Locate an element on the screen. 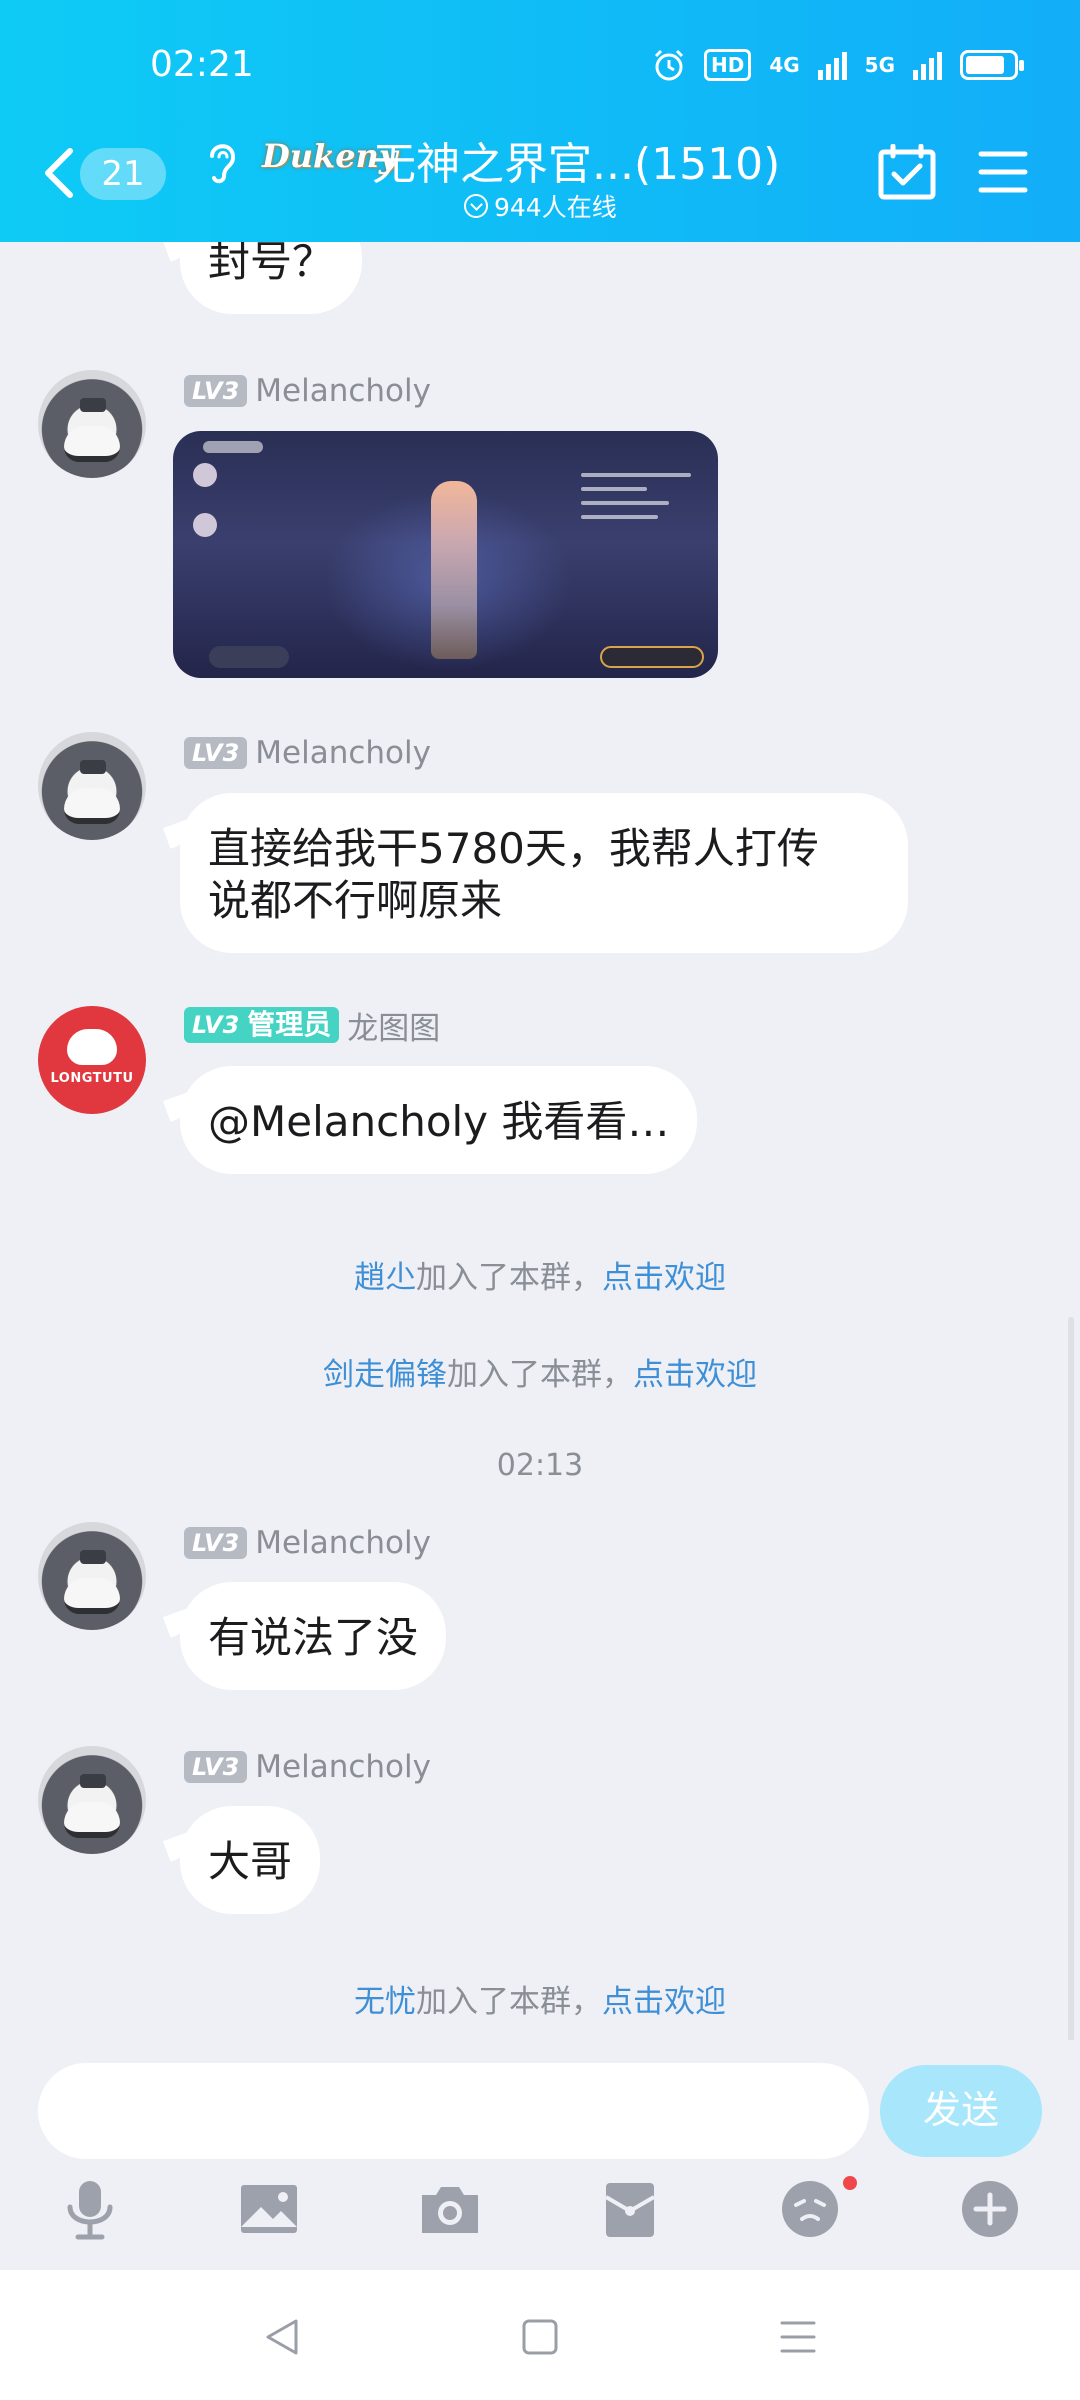 This screenshot has width=1080, height=2400. scrollbar is located at coordinates (1071, 1688).